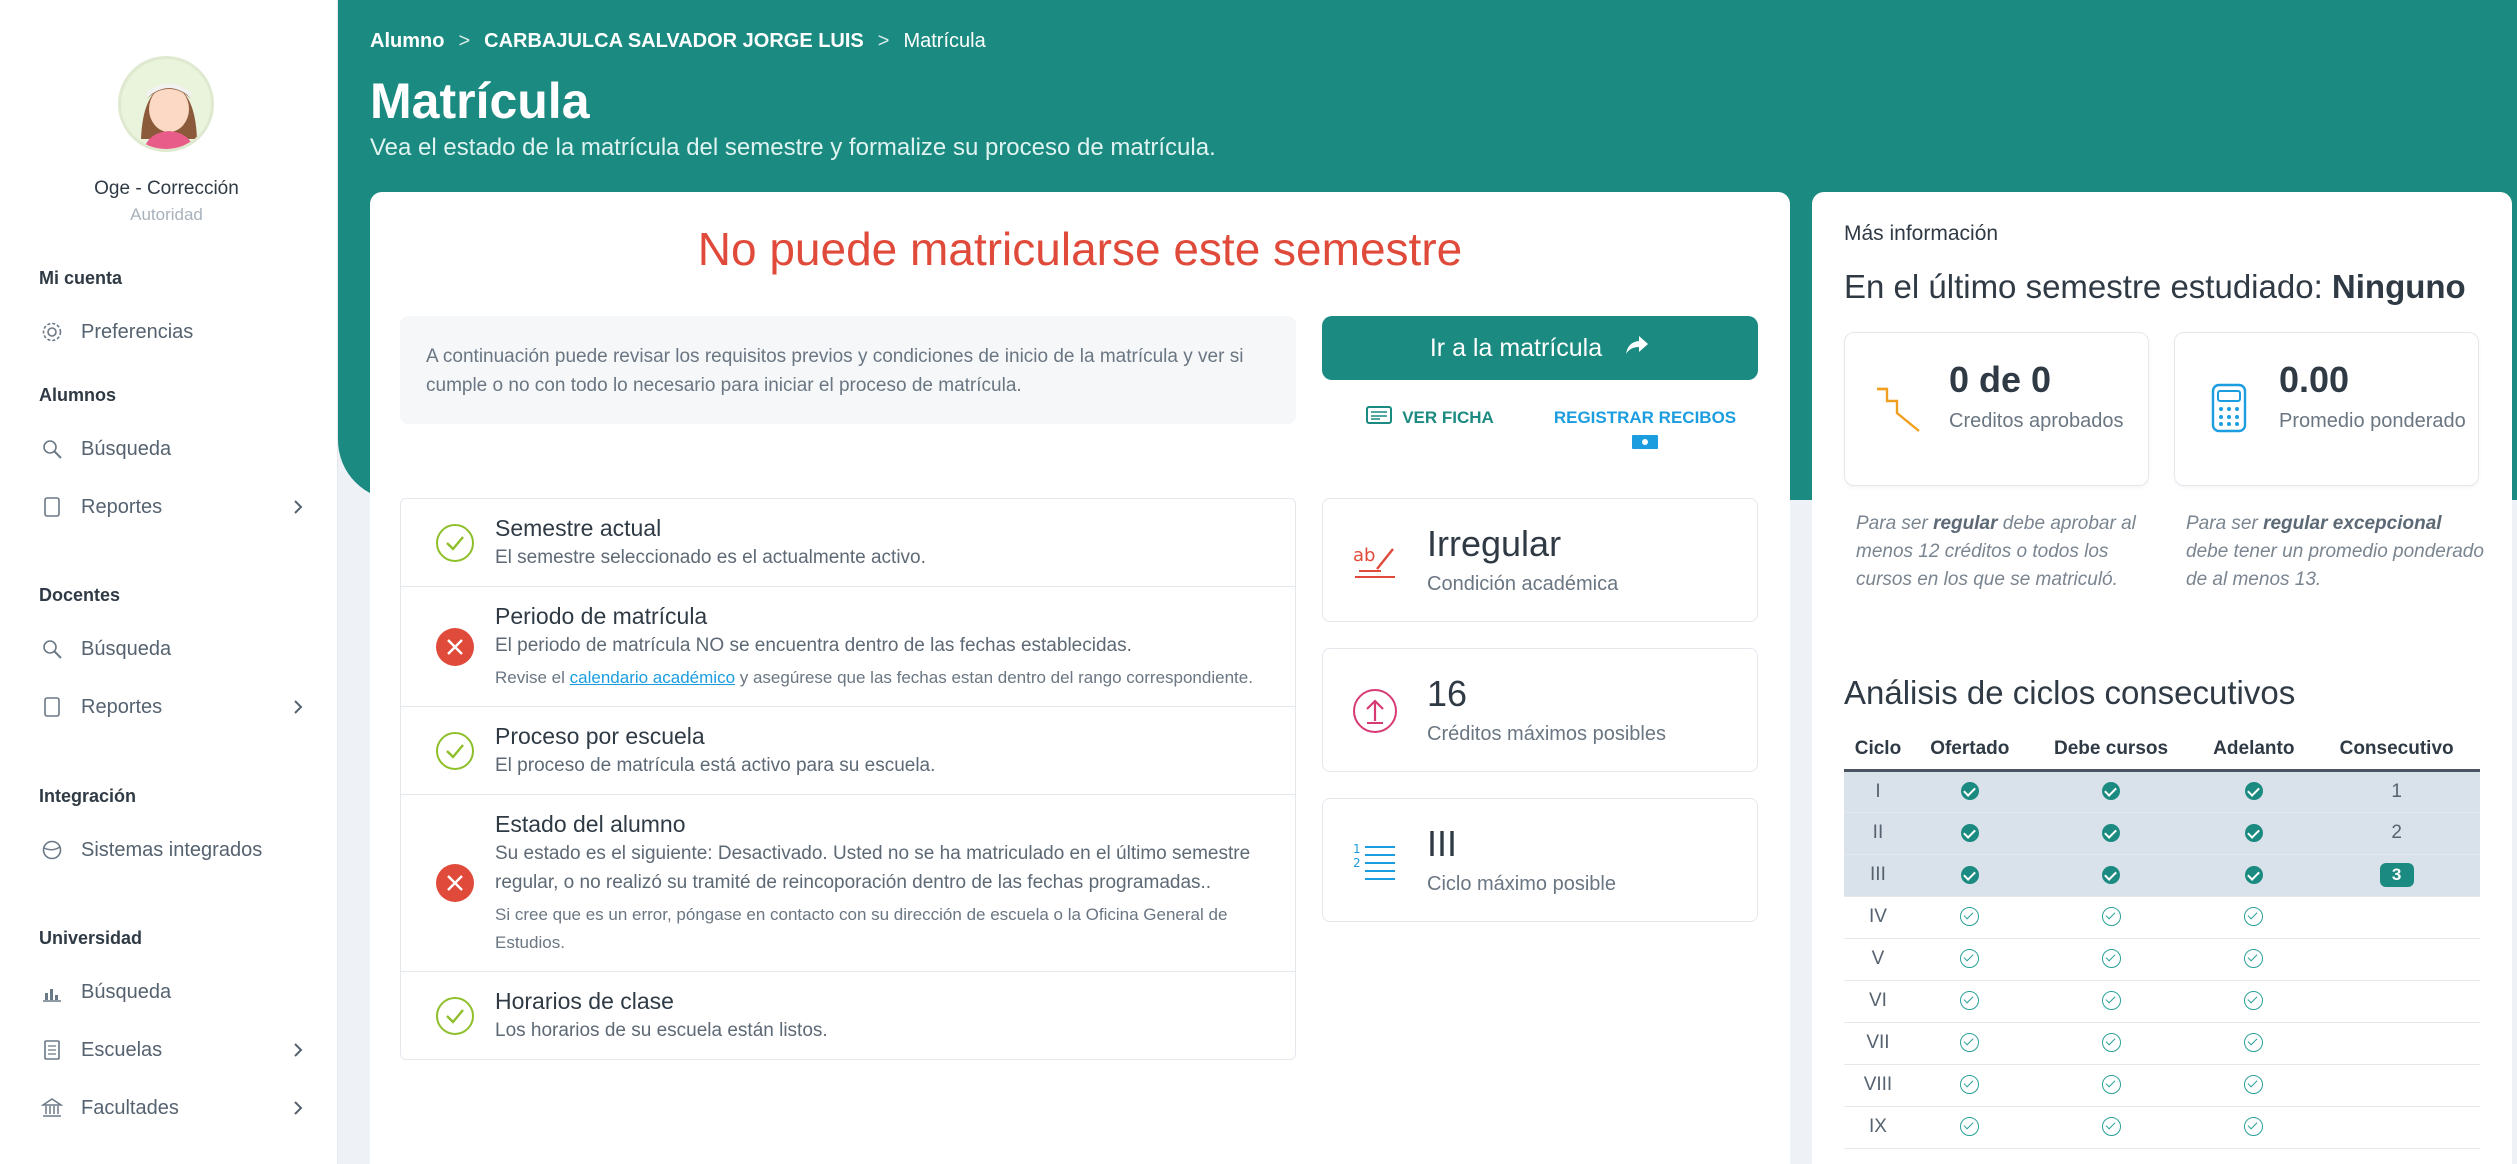 The width and height of the screenshot is (2517, 1164). I want to click on table-row: V, so click(2162, 959).